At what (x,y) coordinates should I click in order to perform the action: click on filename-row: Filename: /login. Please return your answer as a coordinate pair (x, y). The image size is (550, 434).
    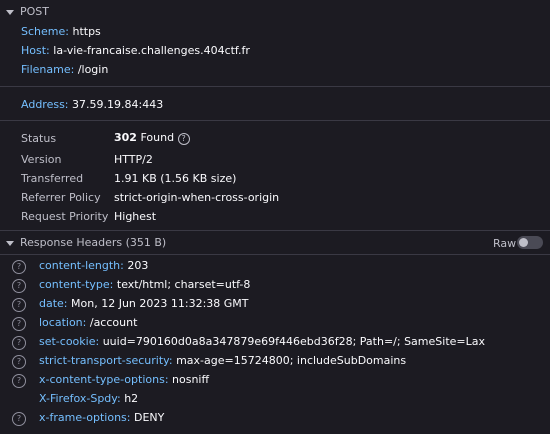
    Looking at the image, I should click on (64, 69).